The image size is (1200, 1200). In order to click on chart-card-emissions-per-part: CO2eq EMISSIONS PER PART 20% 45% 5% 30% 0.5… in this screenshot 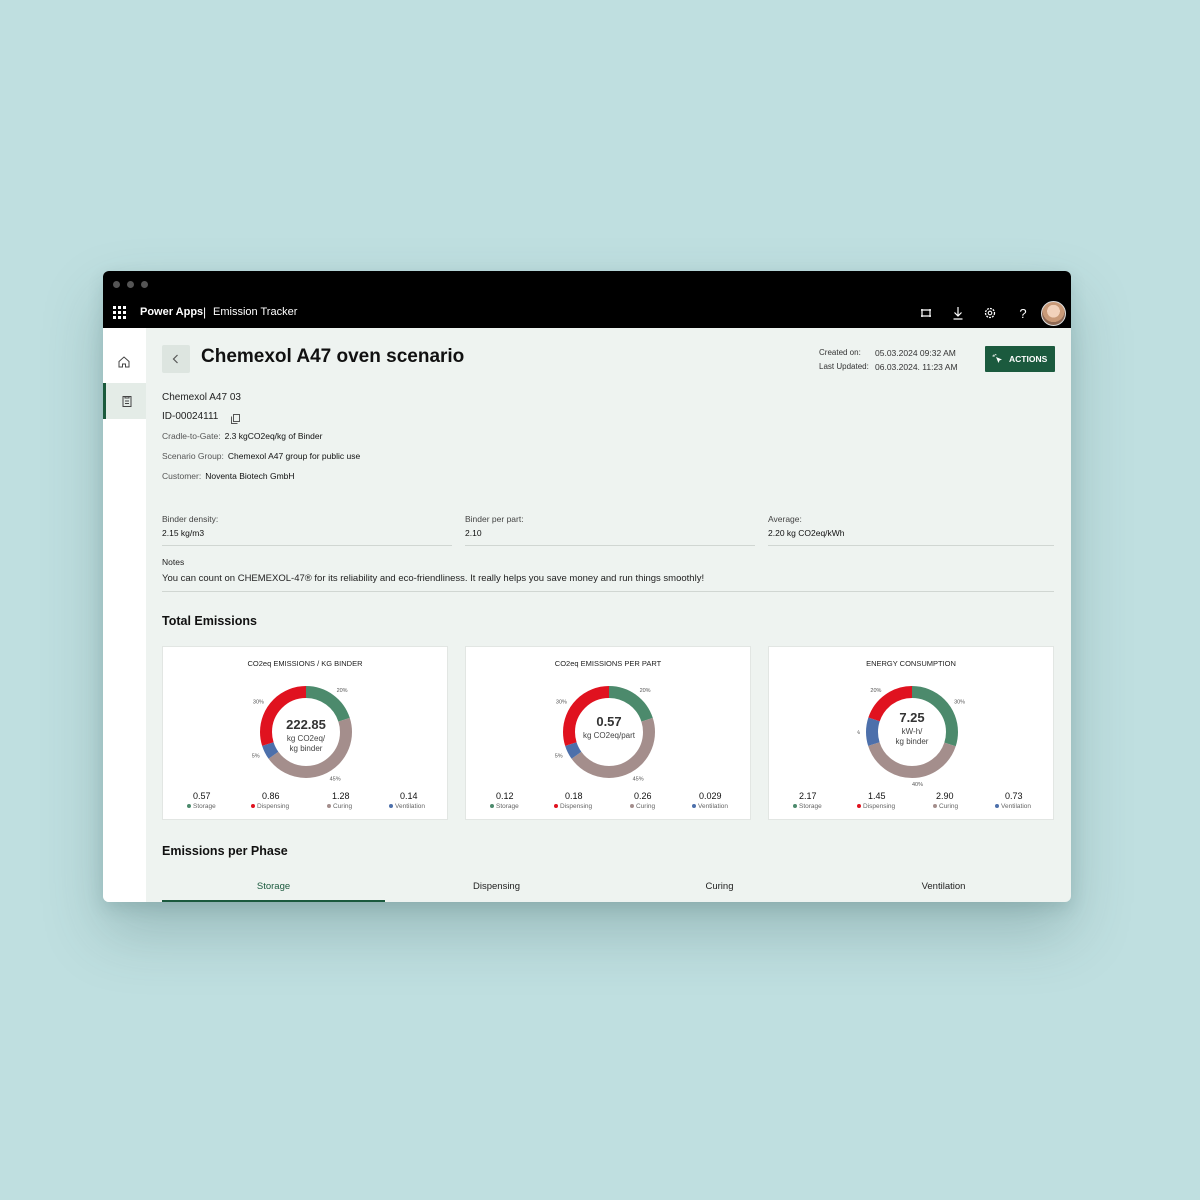, I will do `click(608, 733)`.